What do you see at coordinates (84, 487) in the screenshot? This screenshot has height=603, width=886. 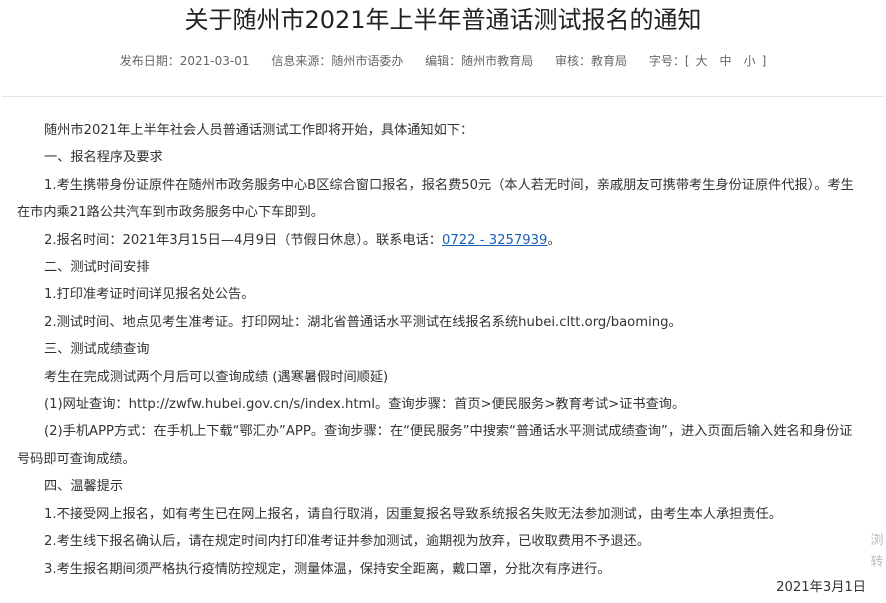 I see `section-heading: 四、温馨提示` at bounding box center [84, 487].